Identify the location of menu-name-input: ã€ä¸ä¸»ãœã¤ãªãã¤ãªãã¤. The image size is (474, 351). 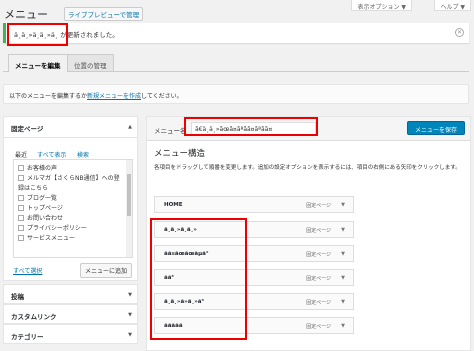
(253, 129).